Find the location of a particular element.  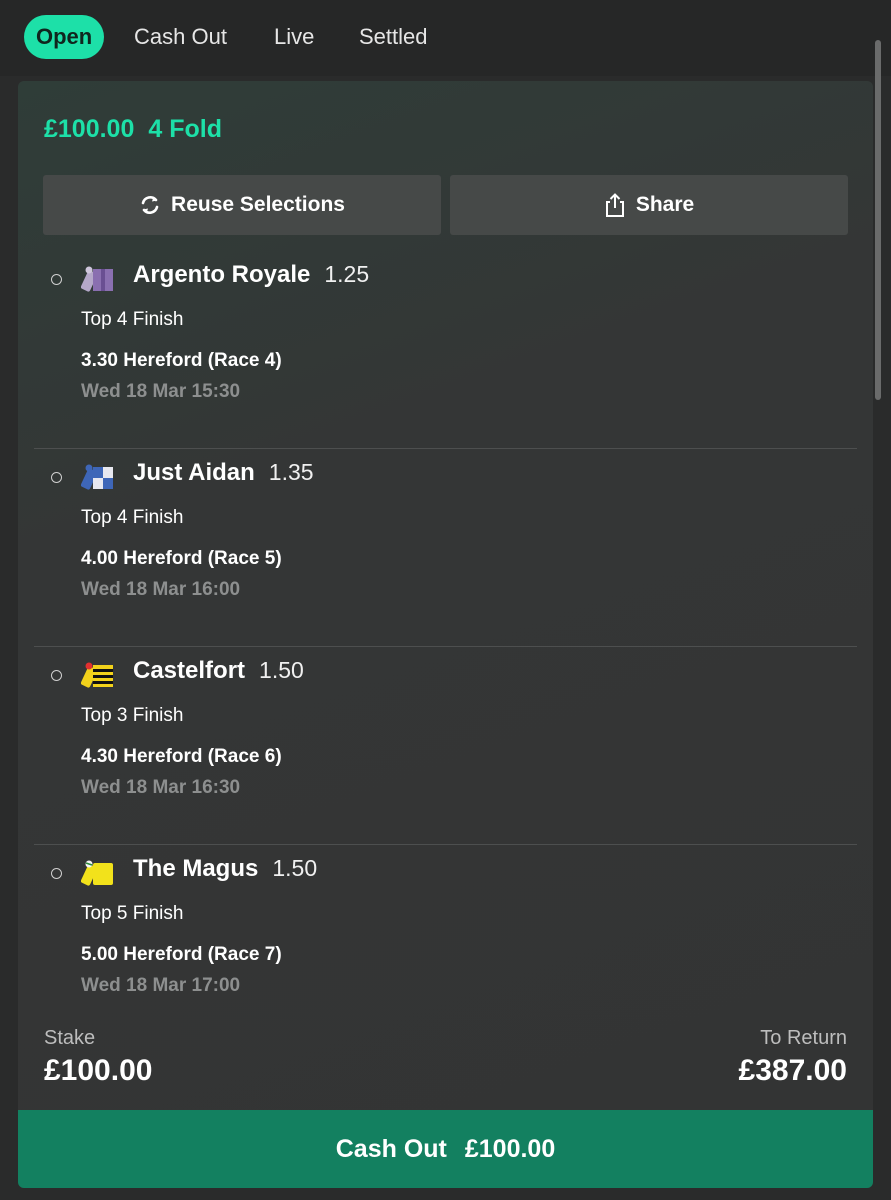

to-return-value: £387.00 is located at coordinates (792, 1070).